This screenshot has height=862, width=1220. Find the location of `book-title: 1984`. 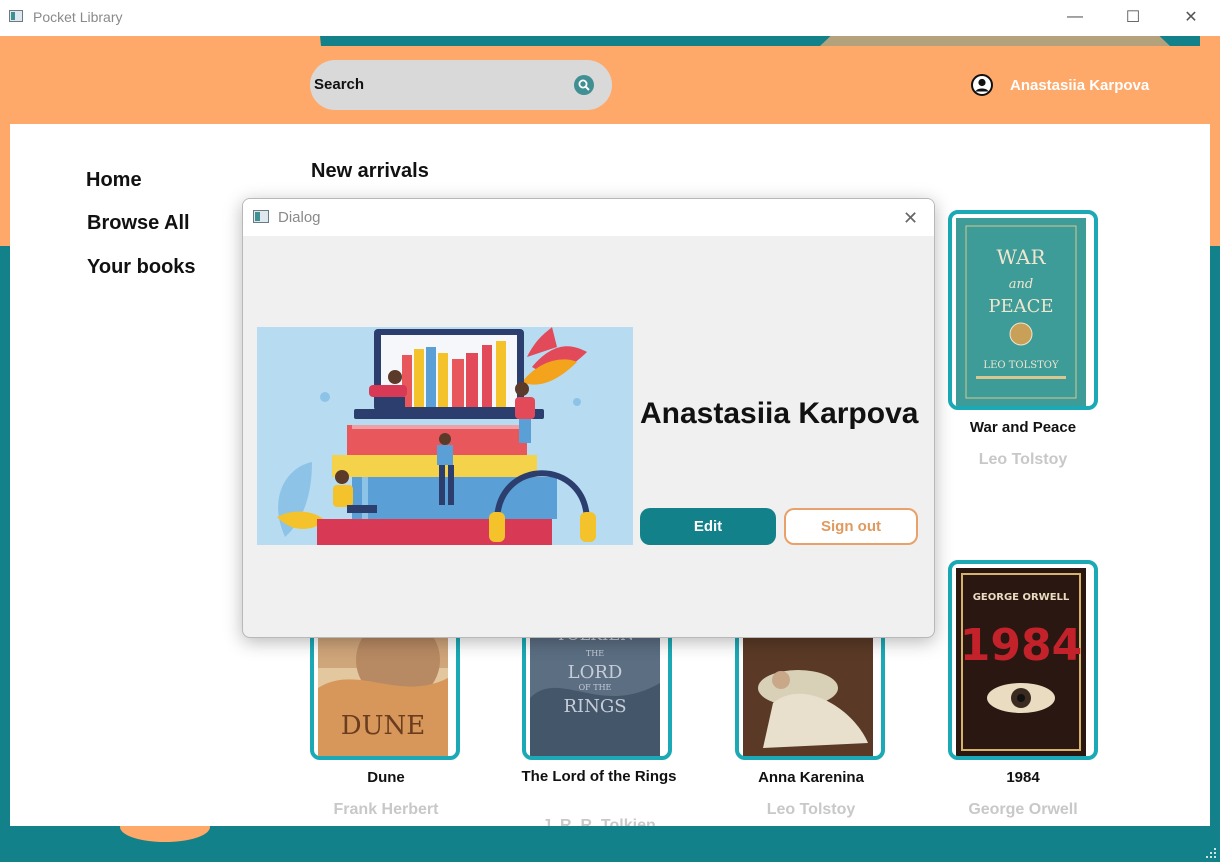

book-title: 1984 is located at coordinates (1023, 777).